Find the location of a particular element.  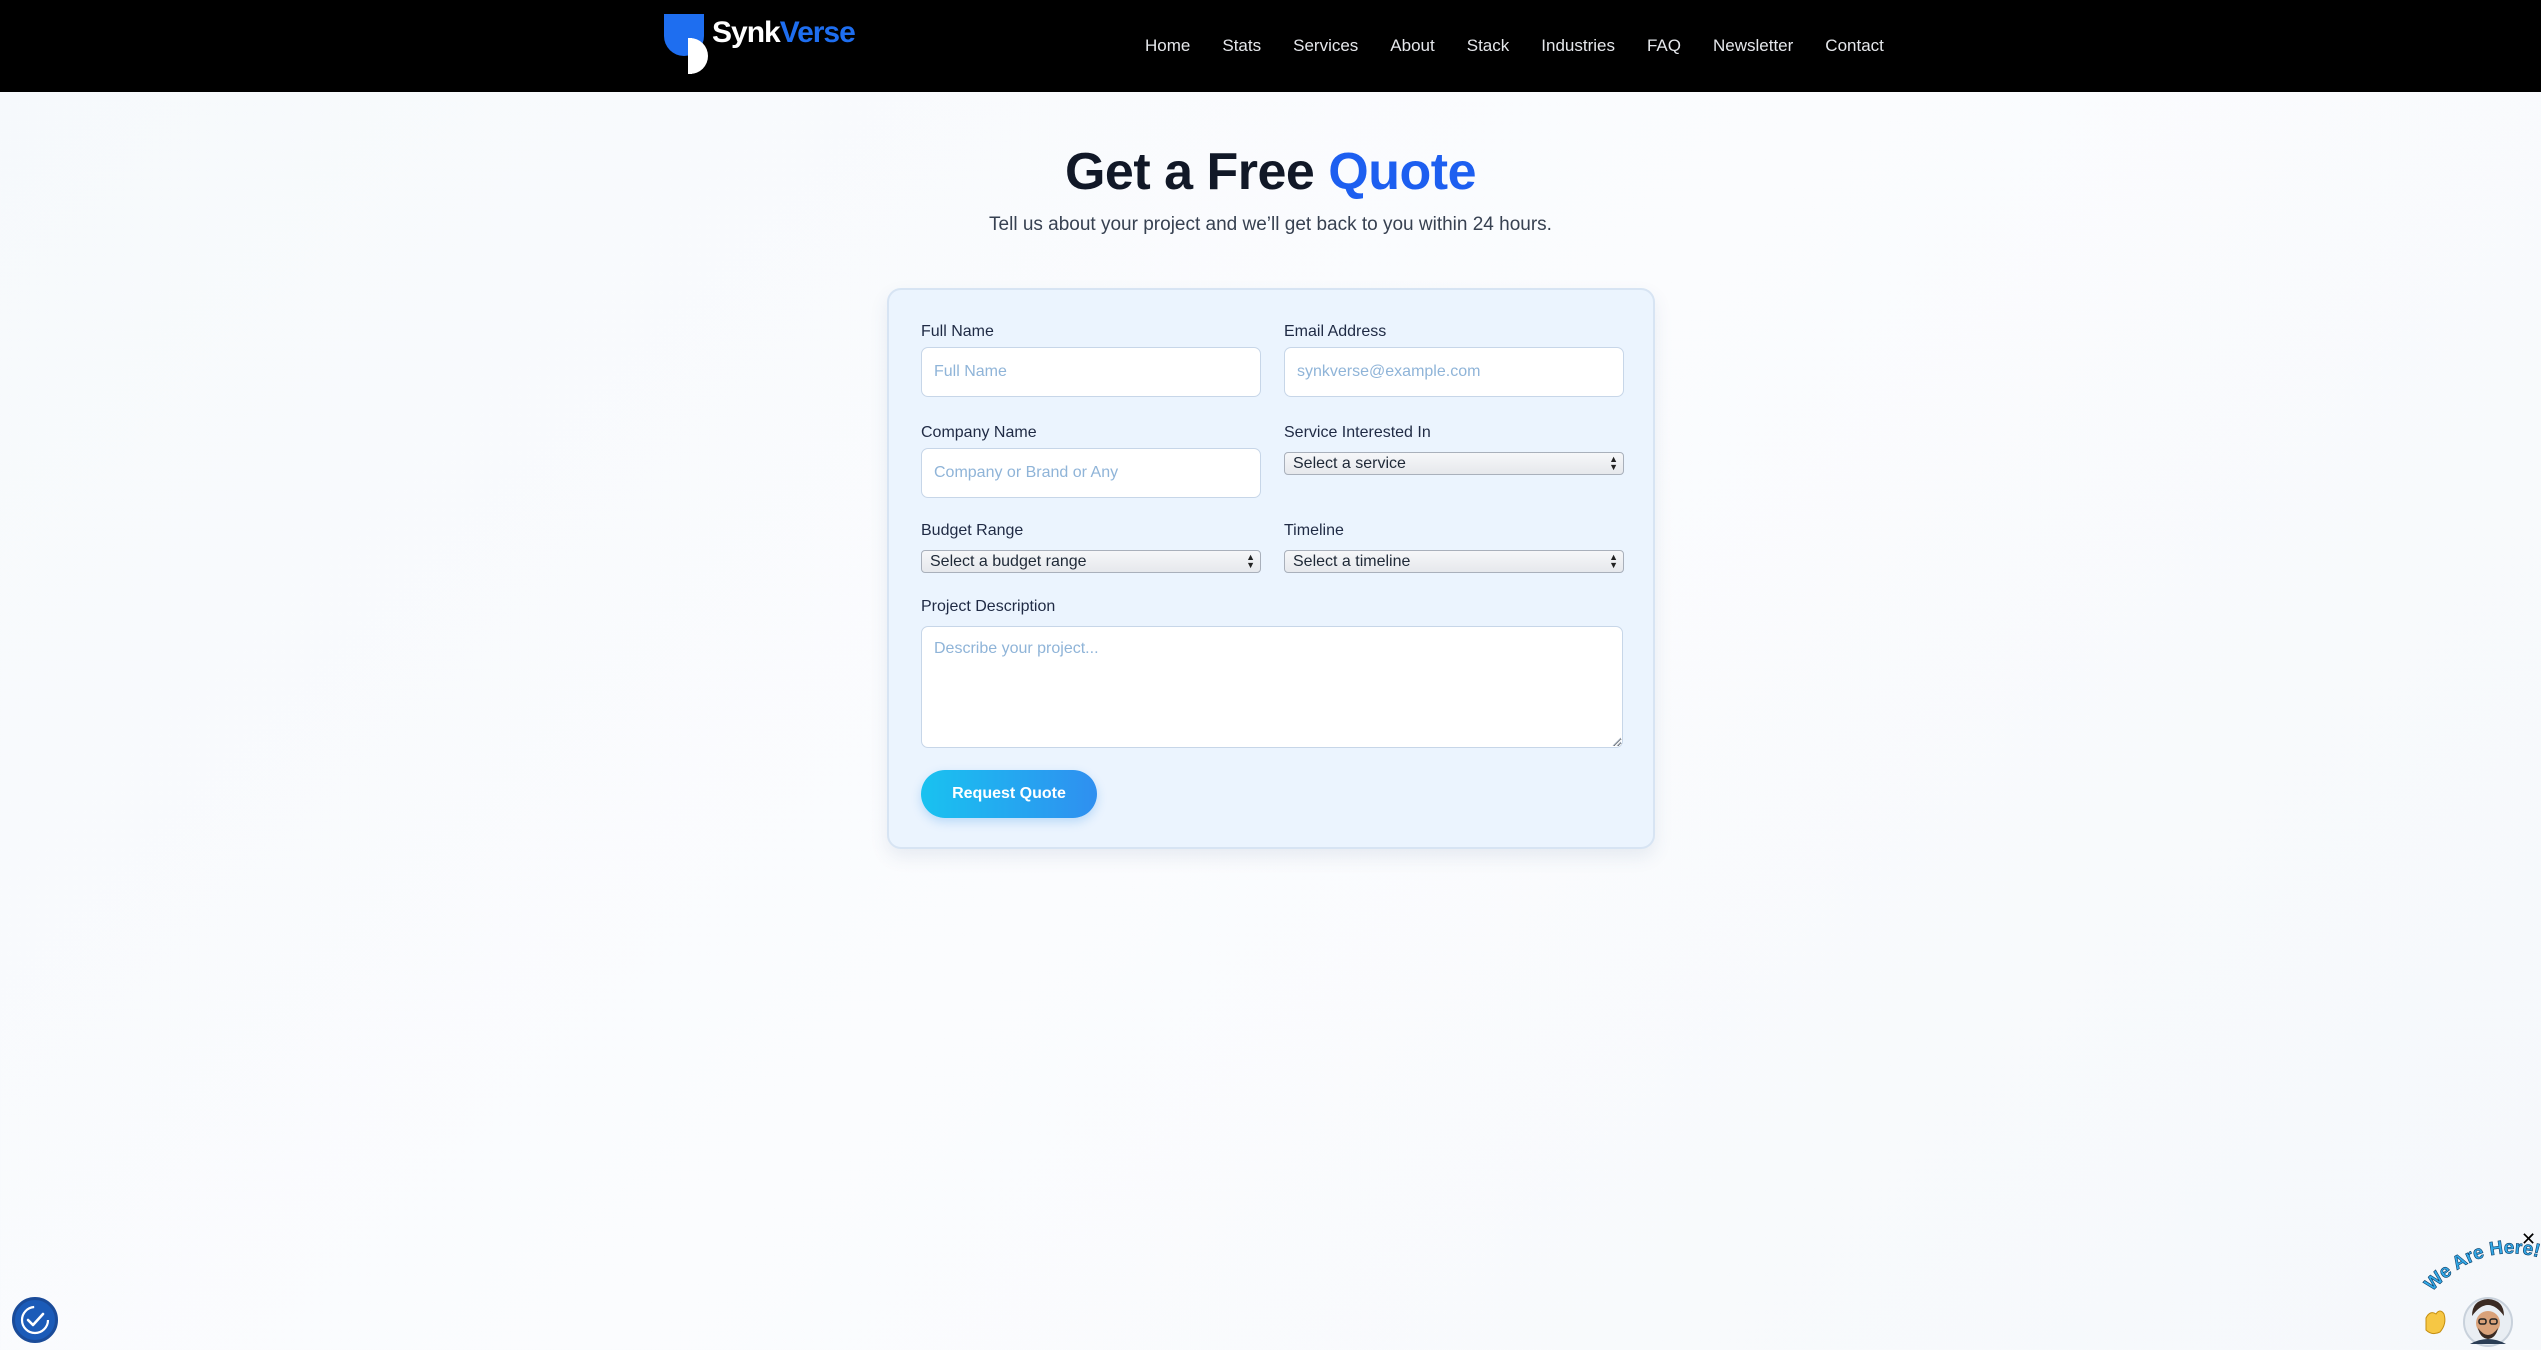

service-select-value: Select a service is located at coordinates (1349, 463).